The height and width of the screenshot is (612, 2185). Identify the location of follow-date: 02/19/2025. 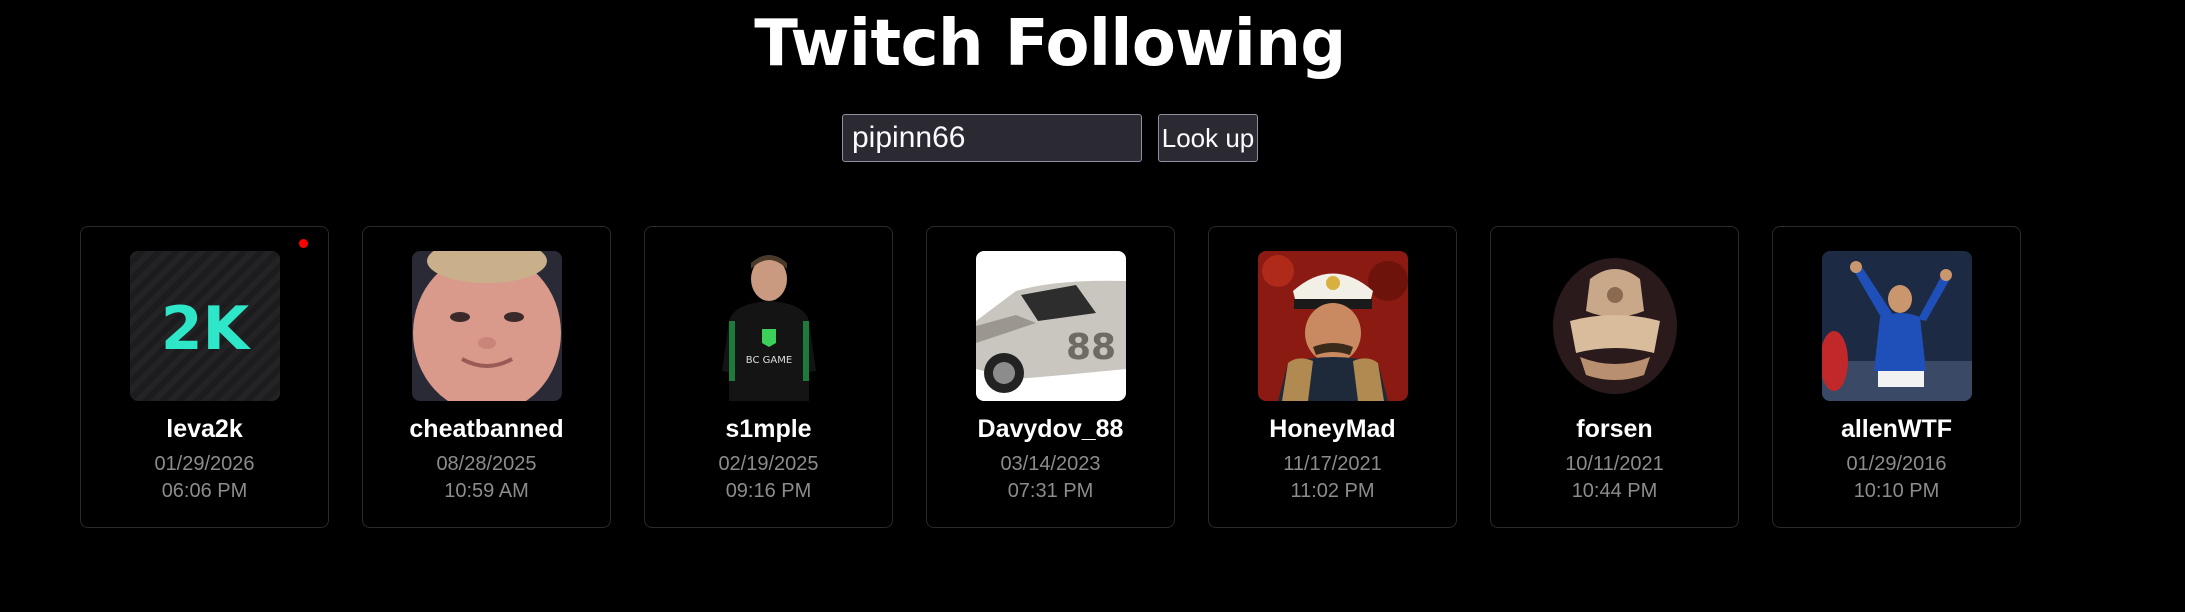
(768, 464).